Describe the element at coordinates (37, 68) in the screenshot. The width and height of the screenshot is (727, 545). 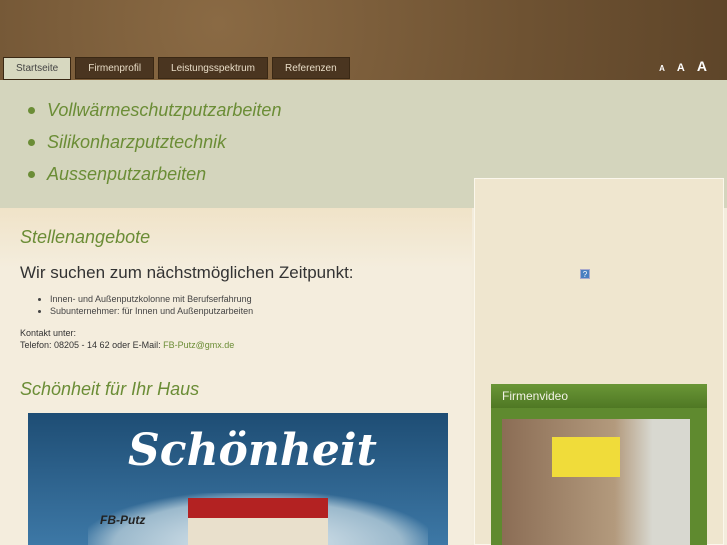
I see `tab-startseite: Startseite` at that location.